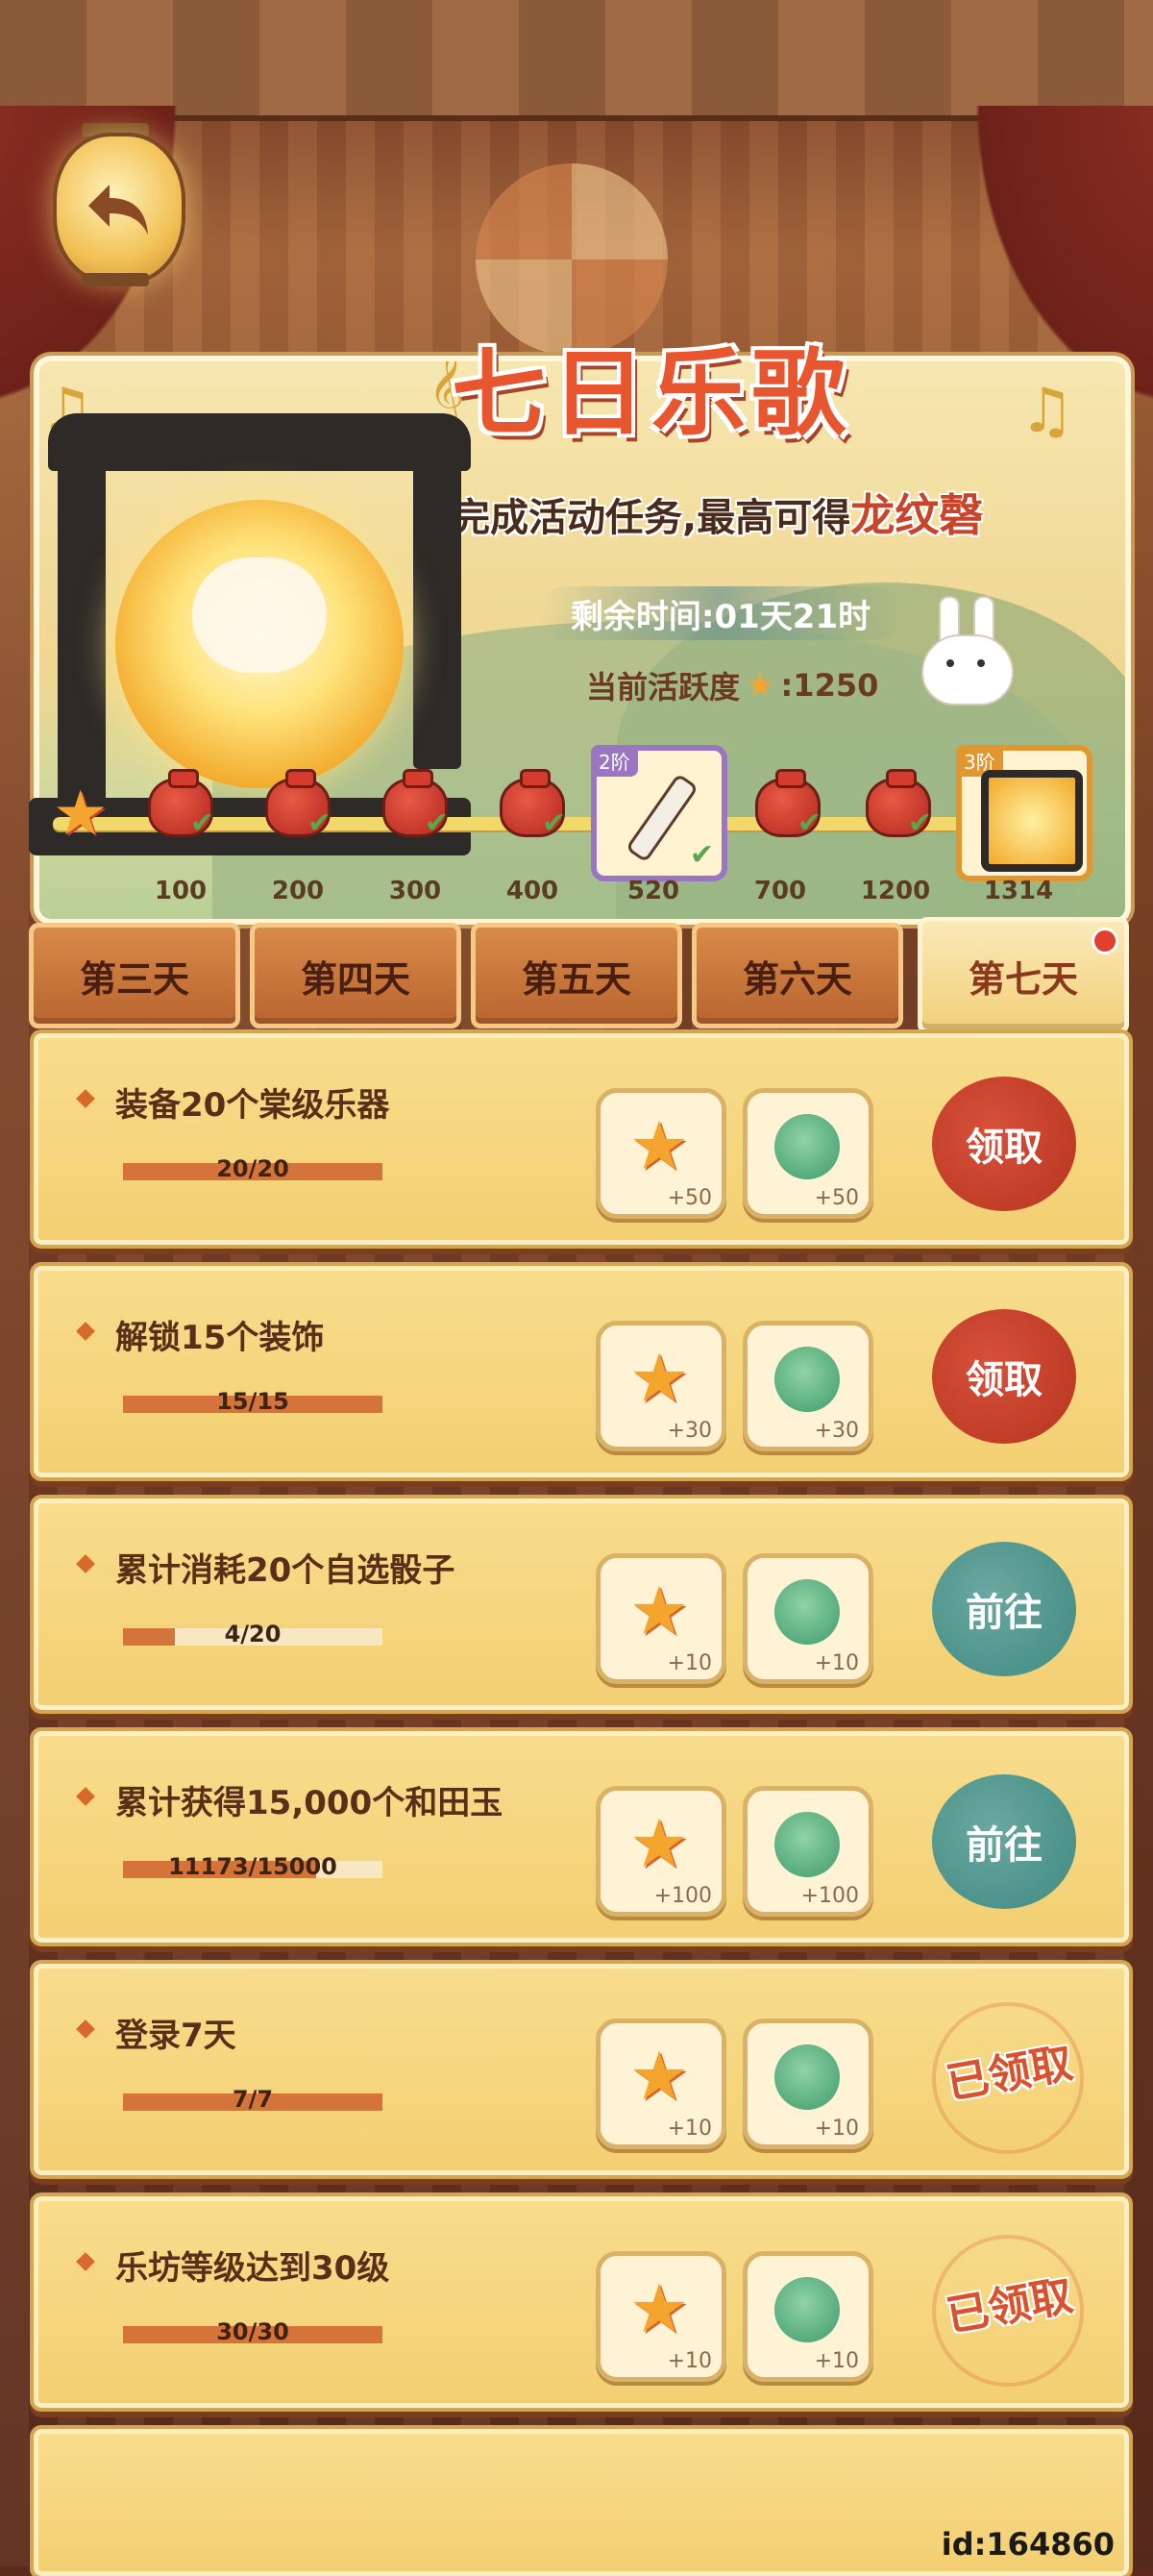 The height and width of the screenshot is (2576, 1153). Describe the element at coordinates (582, 1604) in the screenshot. I see `task-card: 累计消耗20个自选骰子 4/20 ★ +10 +10 前往` at that location.